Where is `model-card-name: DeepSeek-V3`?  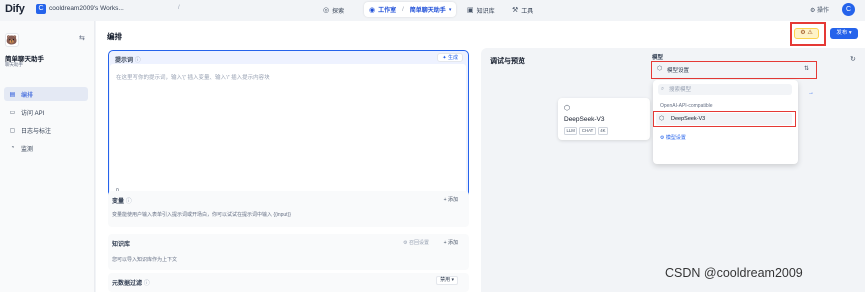
model-card-name: DeepSeek-V3 is located at coordinates (584, 119).